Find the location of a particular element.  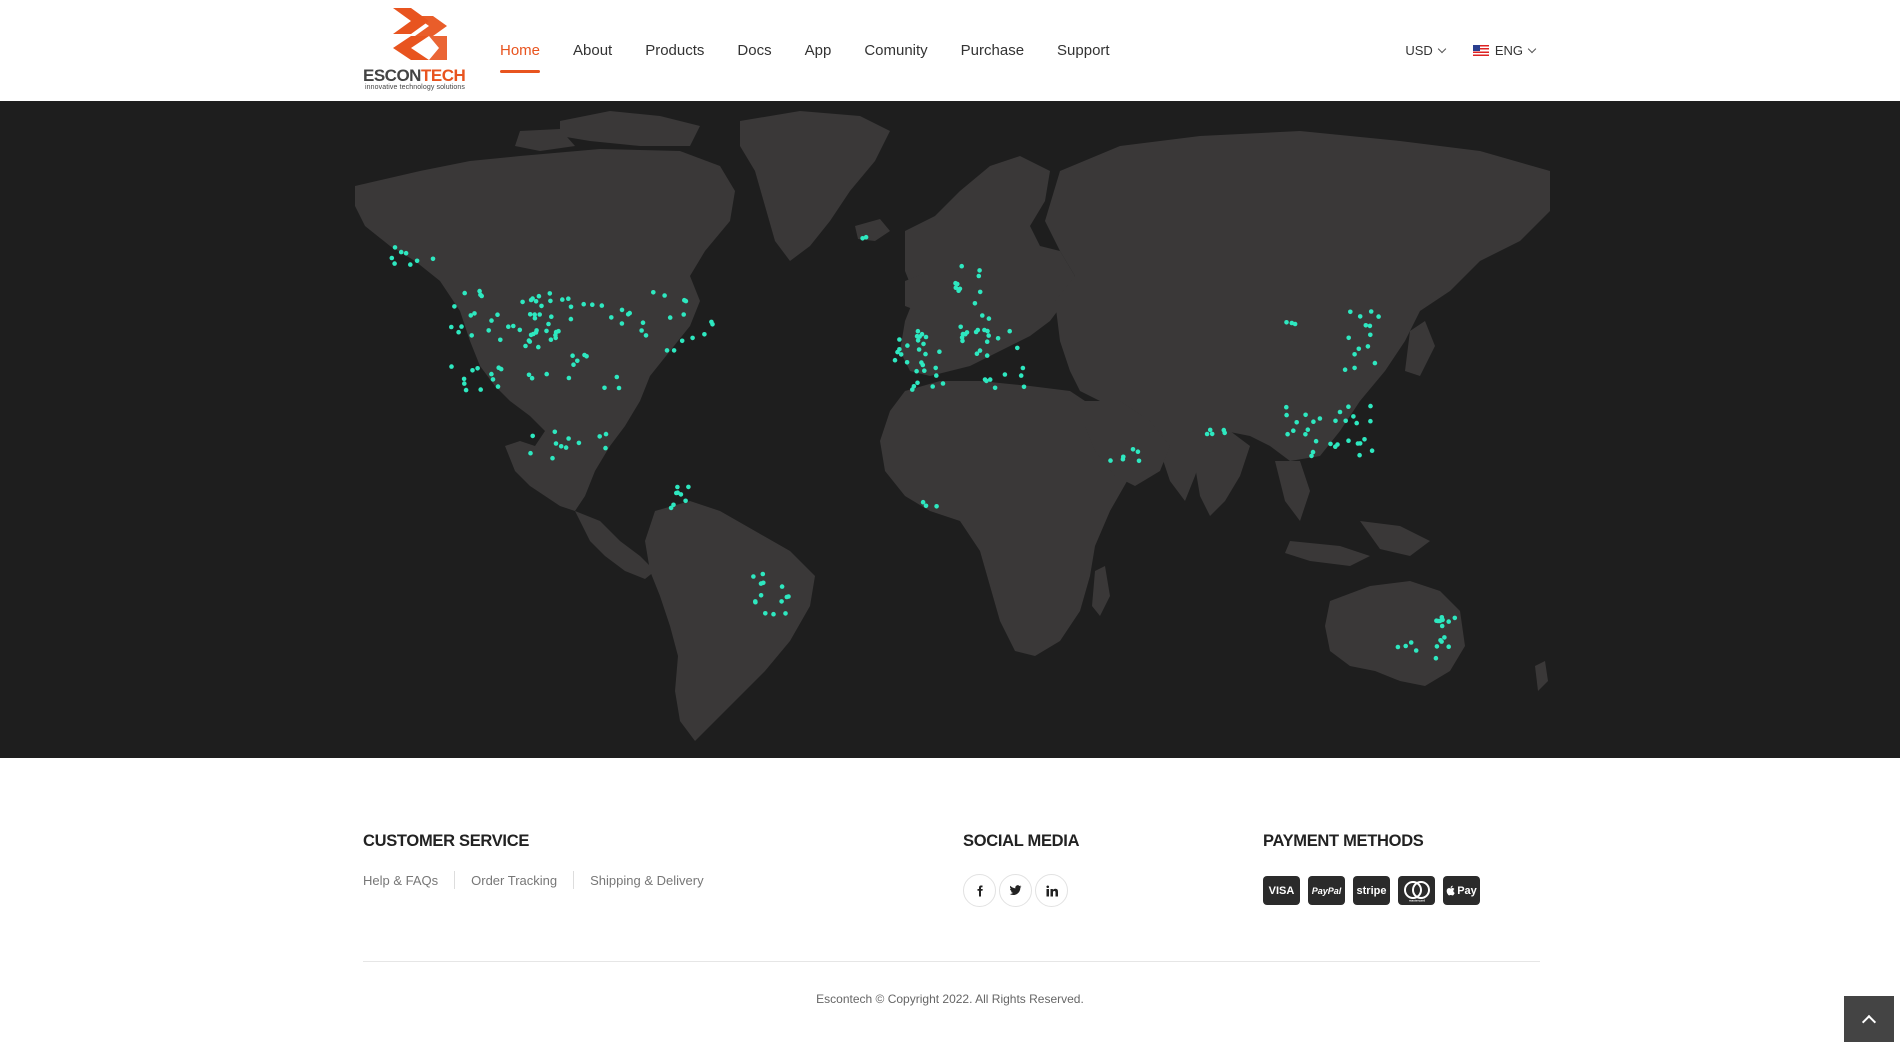

nav-item-app: App is located at coordinates (818, 50).